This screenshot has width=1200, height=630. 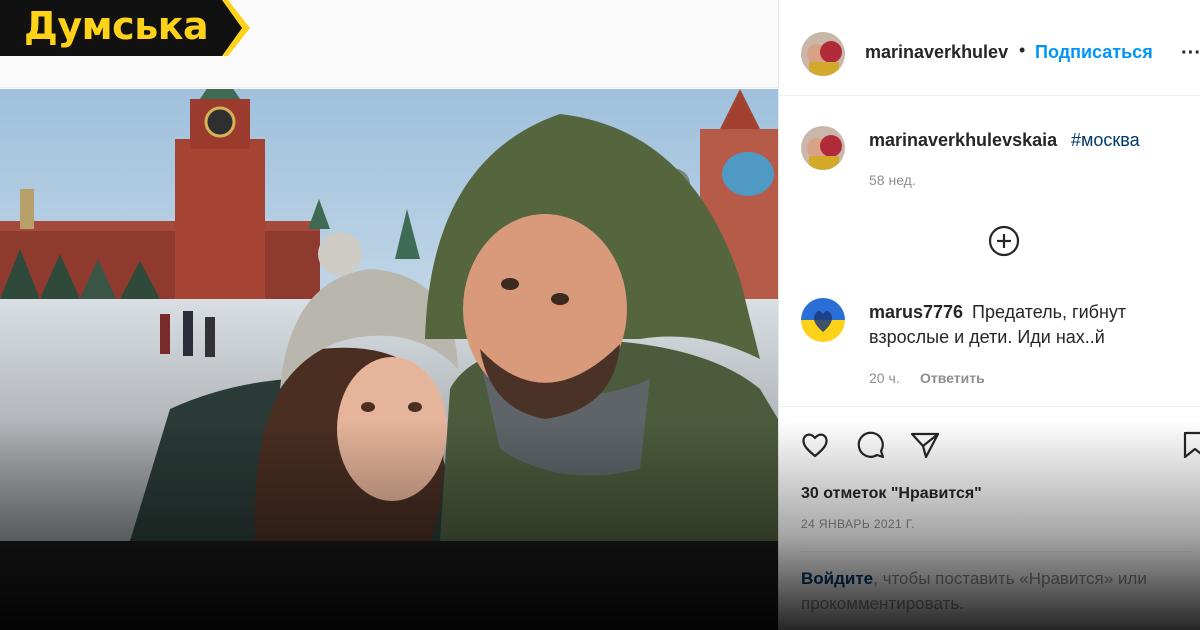 What do you see at coordinates (891, 494) in the screenshot?
I see `likes-count: 30 отметок "Нравится"` at bounding box center [891, 494].